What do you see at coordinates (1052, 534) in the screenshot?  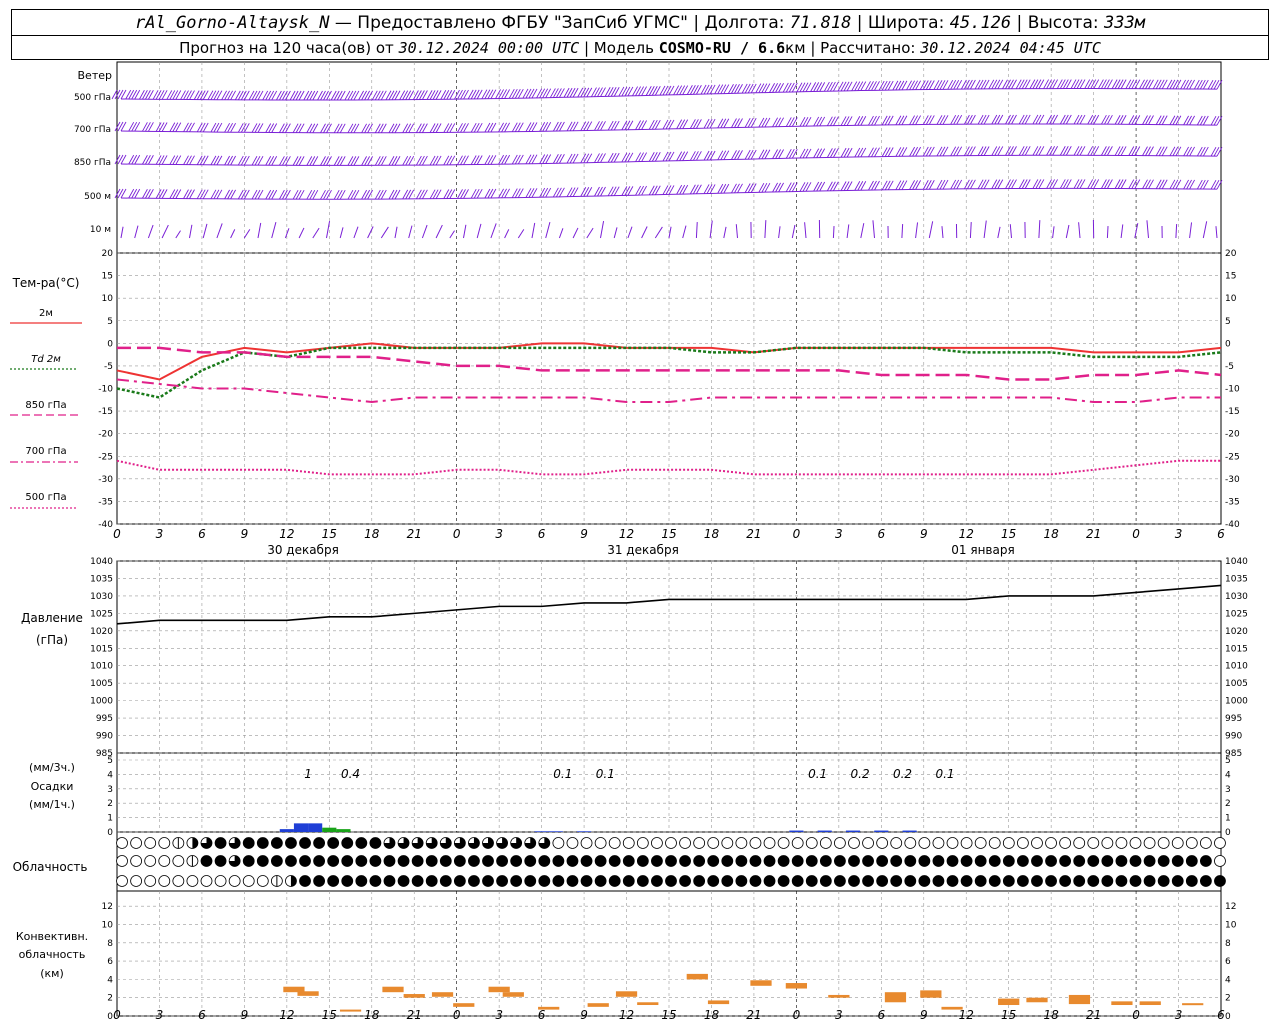 I see `time-tick-label: 18` at bounding box center [1052, 534].